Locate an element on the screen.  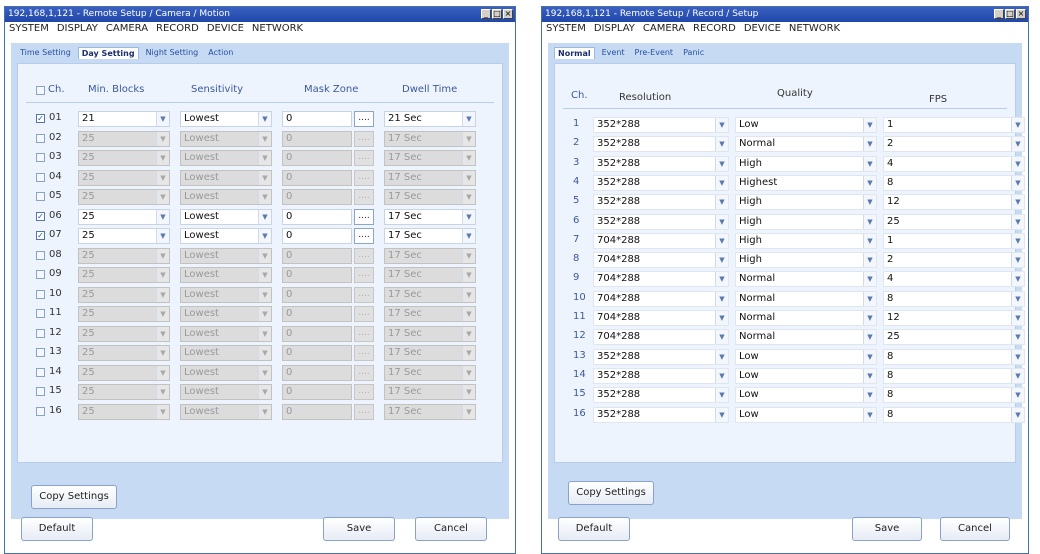
fps-select: 2 ▼ is located at coordinates (954, 144).